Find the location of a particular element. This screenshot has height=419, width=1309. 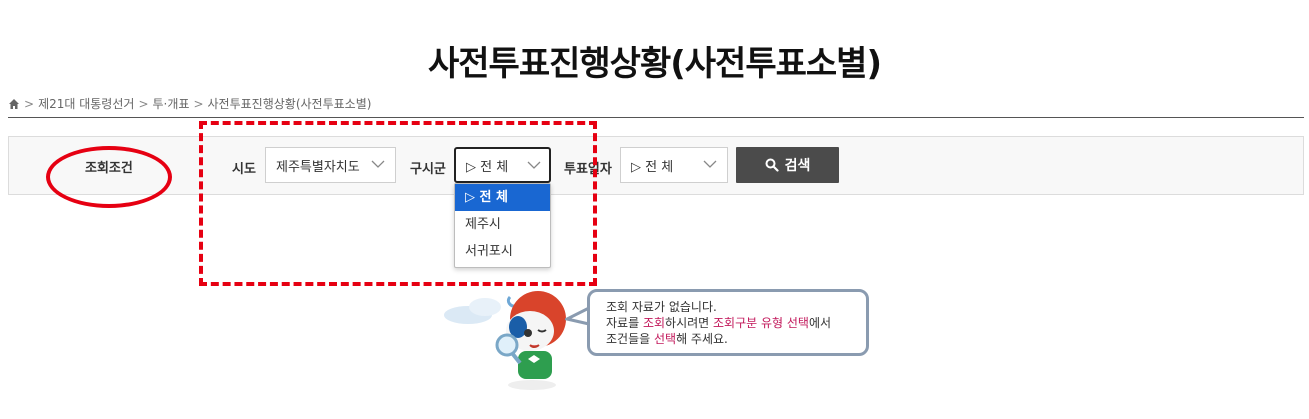

home-icon is located at coordinates (14, 104).